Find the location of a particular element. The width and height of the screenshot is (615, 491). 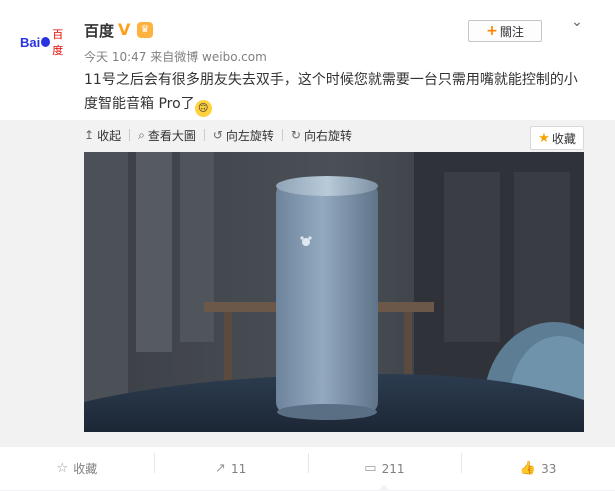

star-outline-icon: ☆ is located at coordinates (62, 468).